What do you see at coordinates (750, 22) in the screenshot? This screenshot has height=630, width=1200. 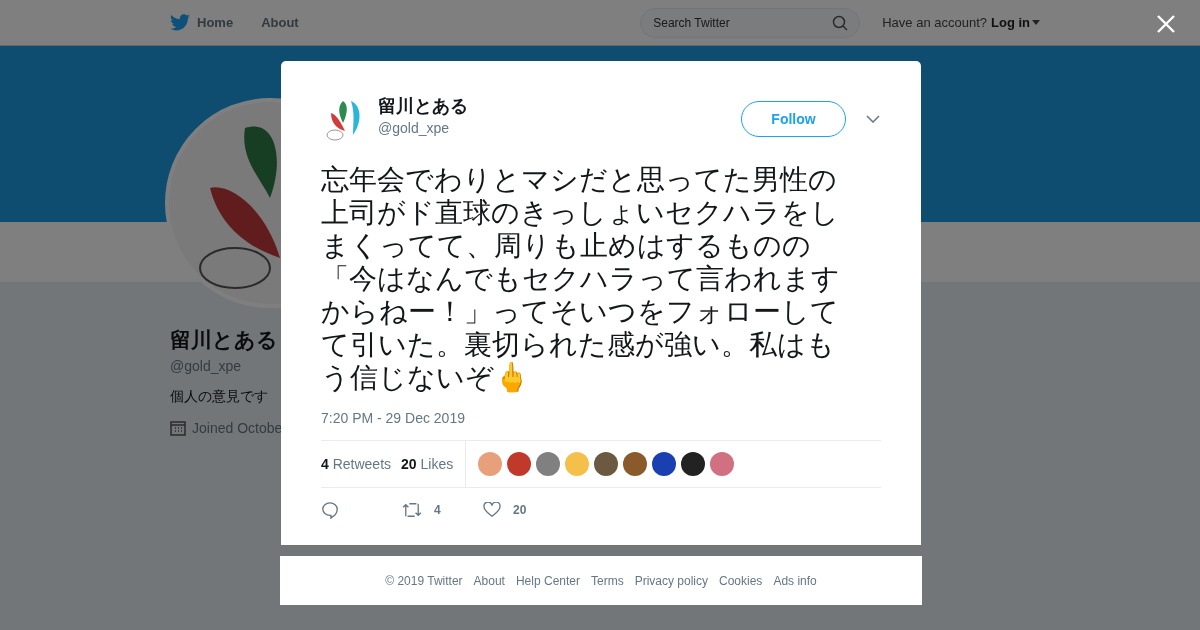 I see `search-field: Search Twitter` at bounding box center [750, 22].